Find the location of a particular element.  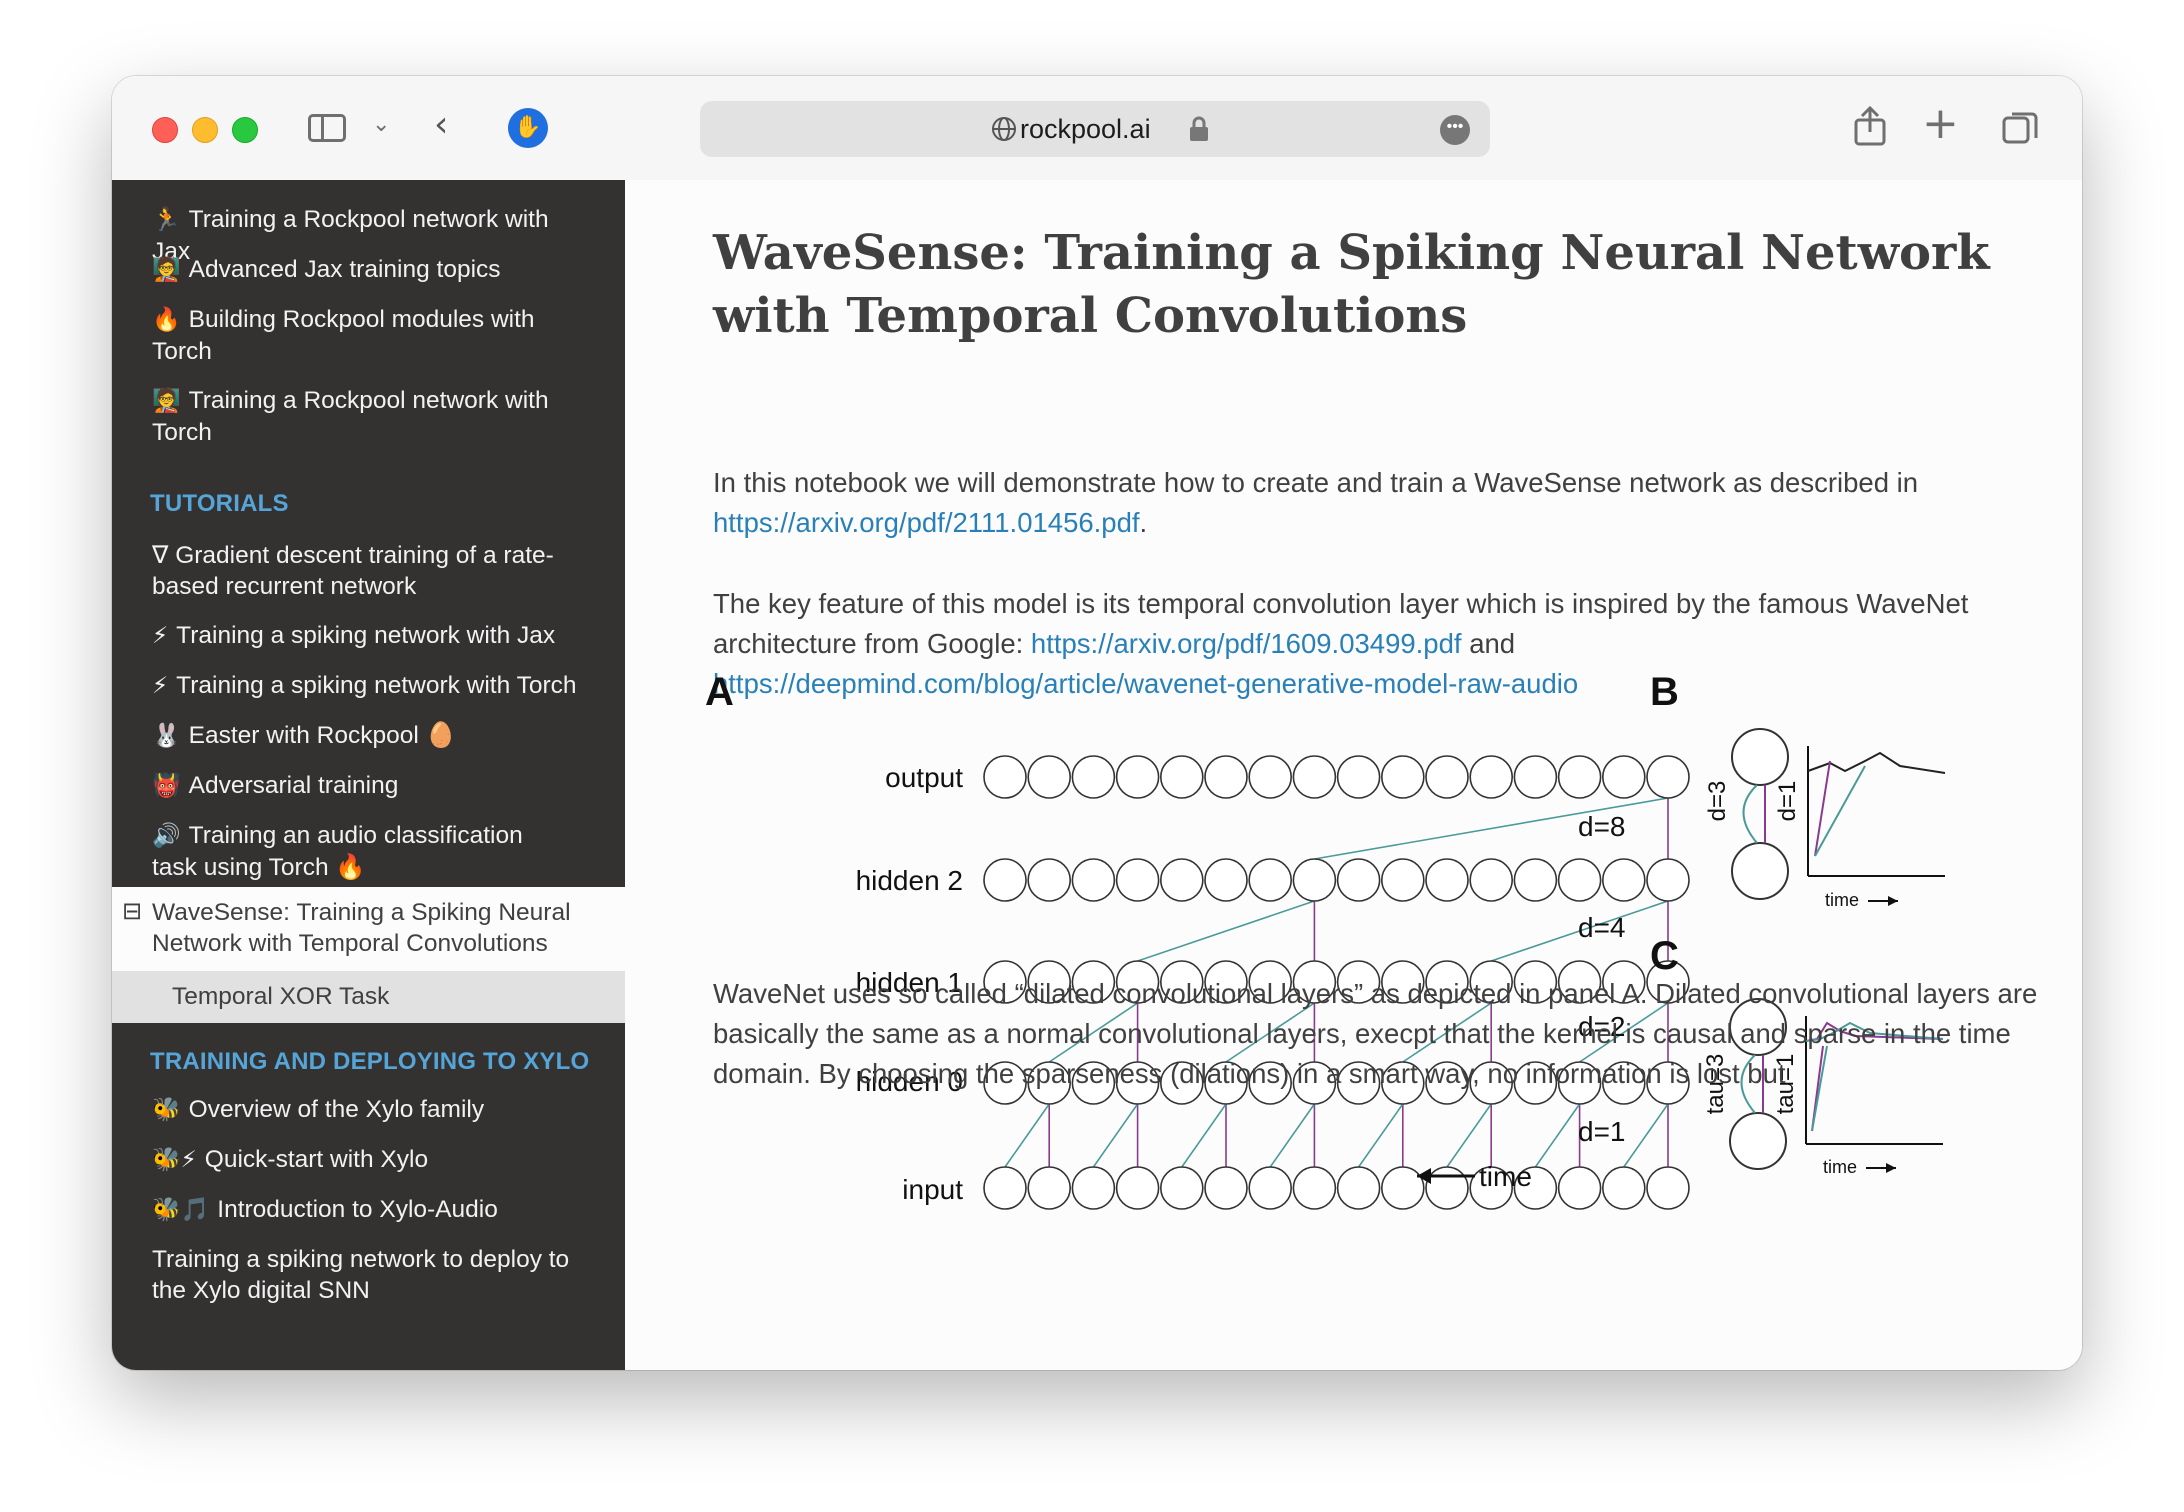

sidebar-item: 🐝🎵 Introduction to Xylo-Audio is located at coordinates (372, 1210).